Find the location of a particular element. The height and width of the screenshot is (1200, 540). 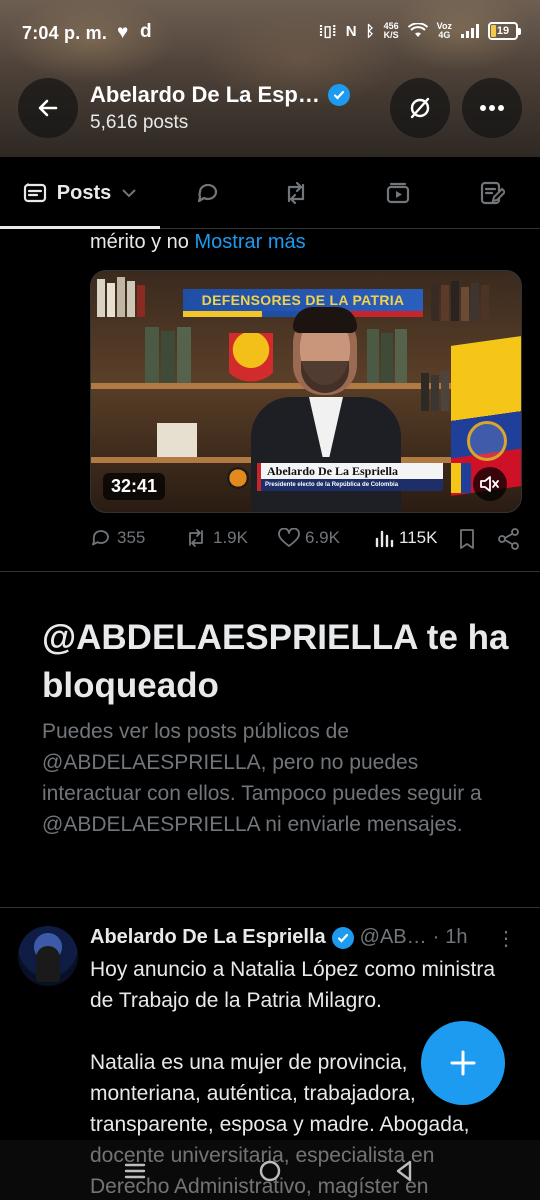

reply-action: 355 is located at coordinates (117, 538).